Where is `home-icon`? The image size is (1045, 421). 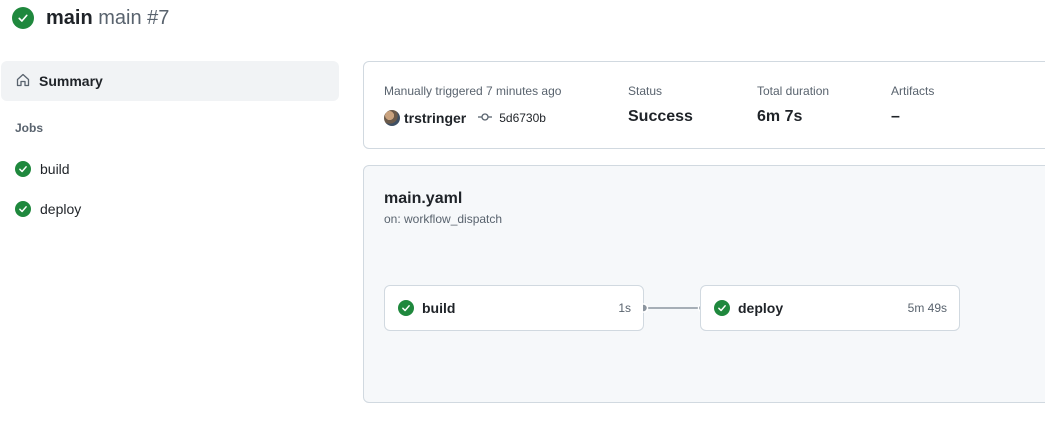
home-icon is located at coordinates (23, 81).